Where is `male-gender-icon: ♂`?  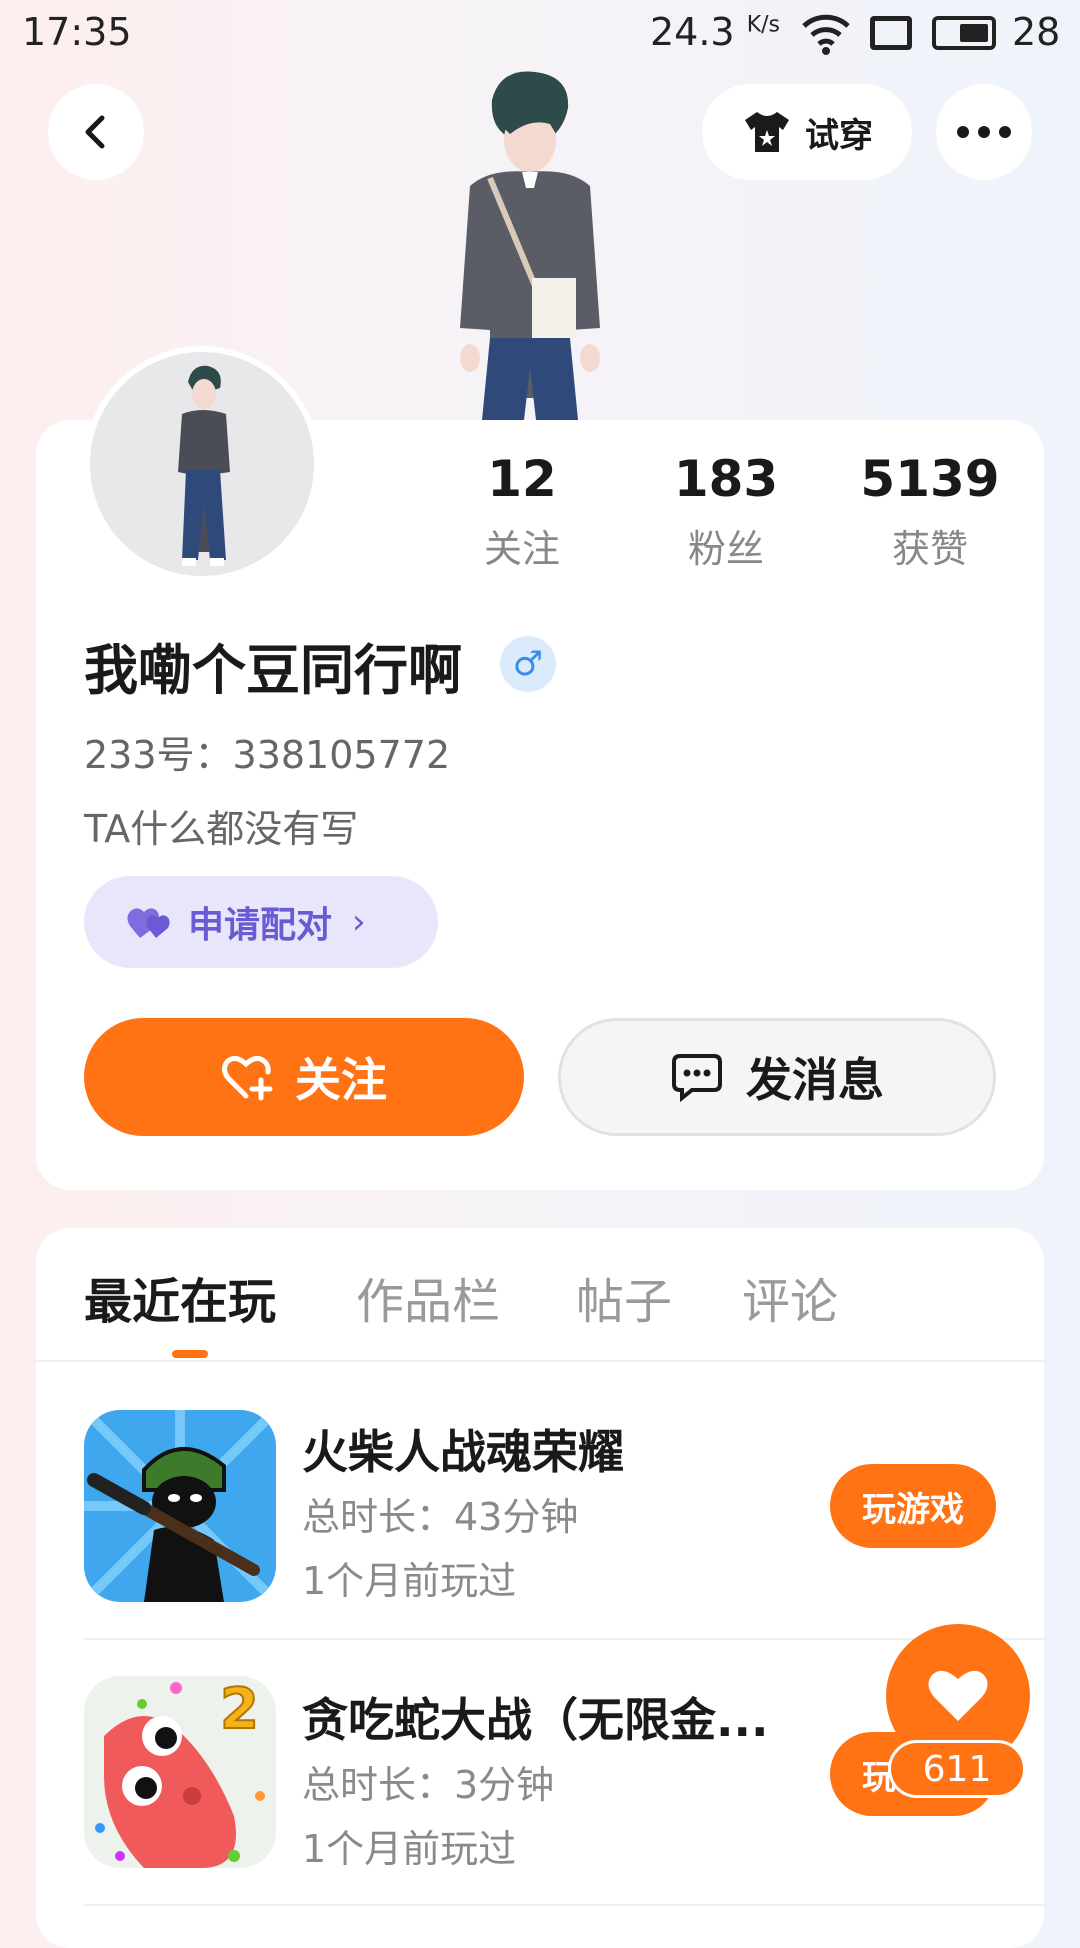
male-gender-icon: ♂ is located at coordinates (528, 664).